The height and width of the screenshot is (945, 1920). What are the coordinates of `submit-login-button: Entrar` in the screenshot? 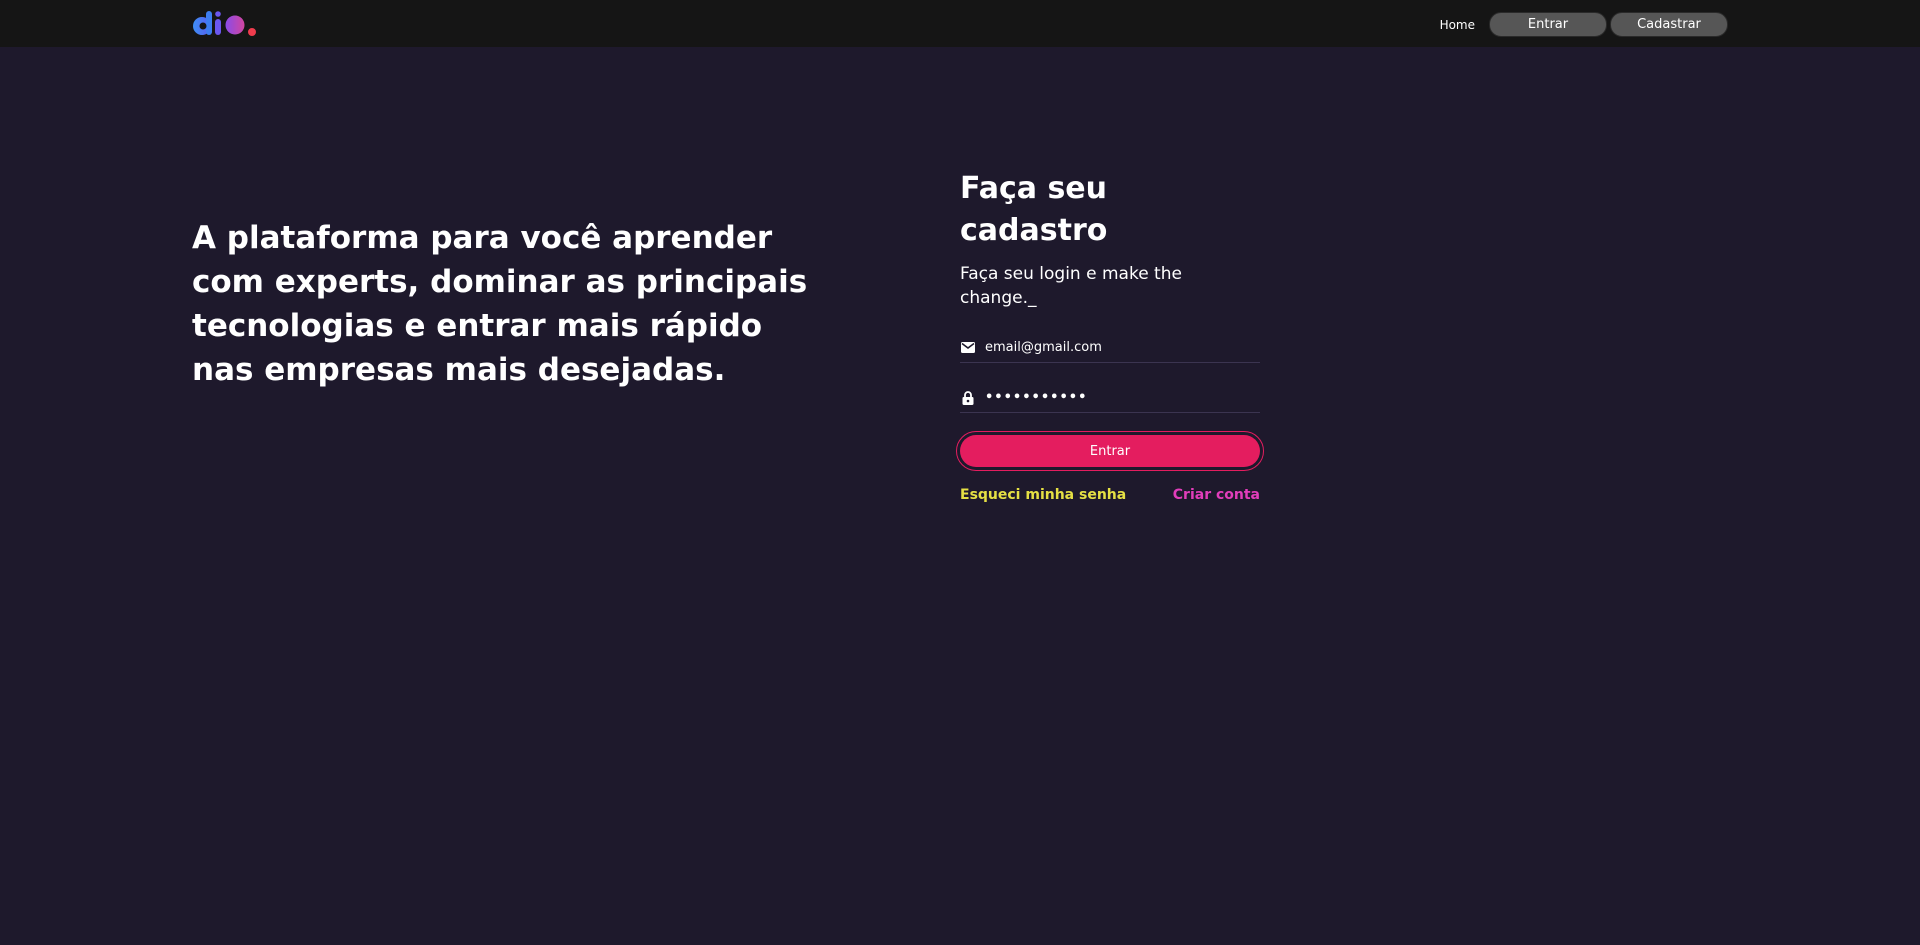 It's located at (1110, 451).